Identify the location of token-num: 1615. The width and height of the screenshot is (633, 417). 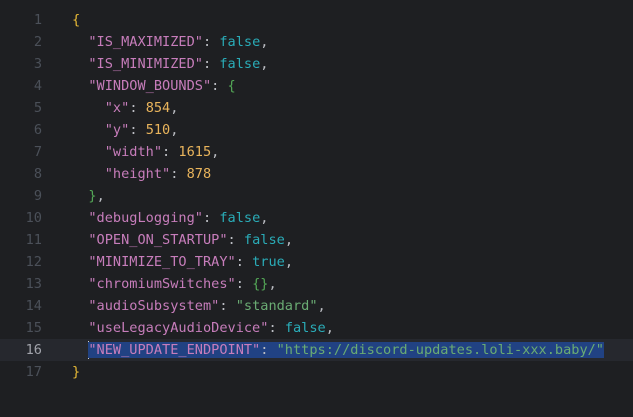
(195, 152).